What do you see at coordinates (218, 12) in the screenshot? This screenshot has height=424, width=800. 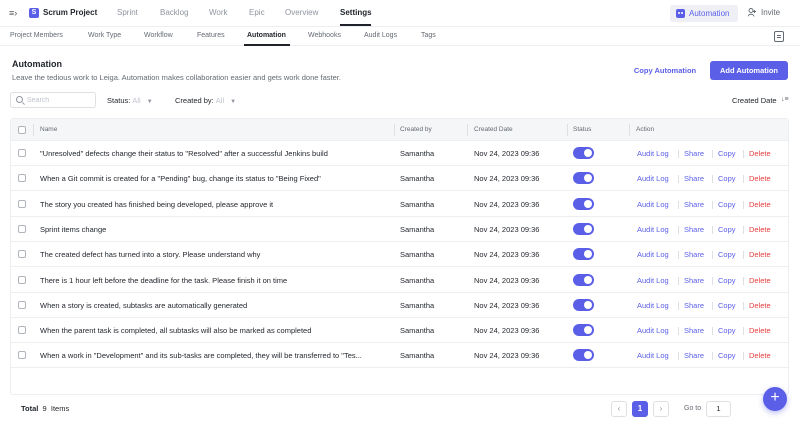 I see `nav-work: Work` at bounding box center [218, 12].